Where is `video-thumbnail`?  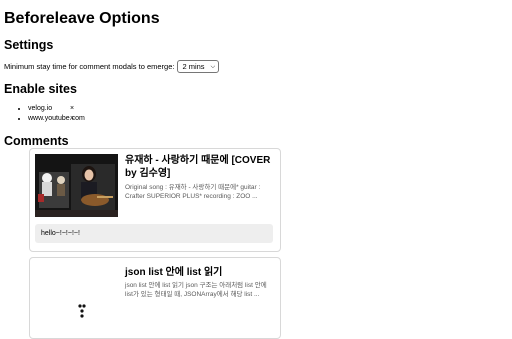 video-thumbnail is located at coordinates (76, 185).